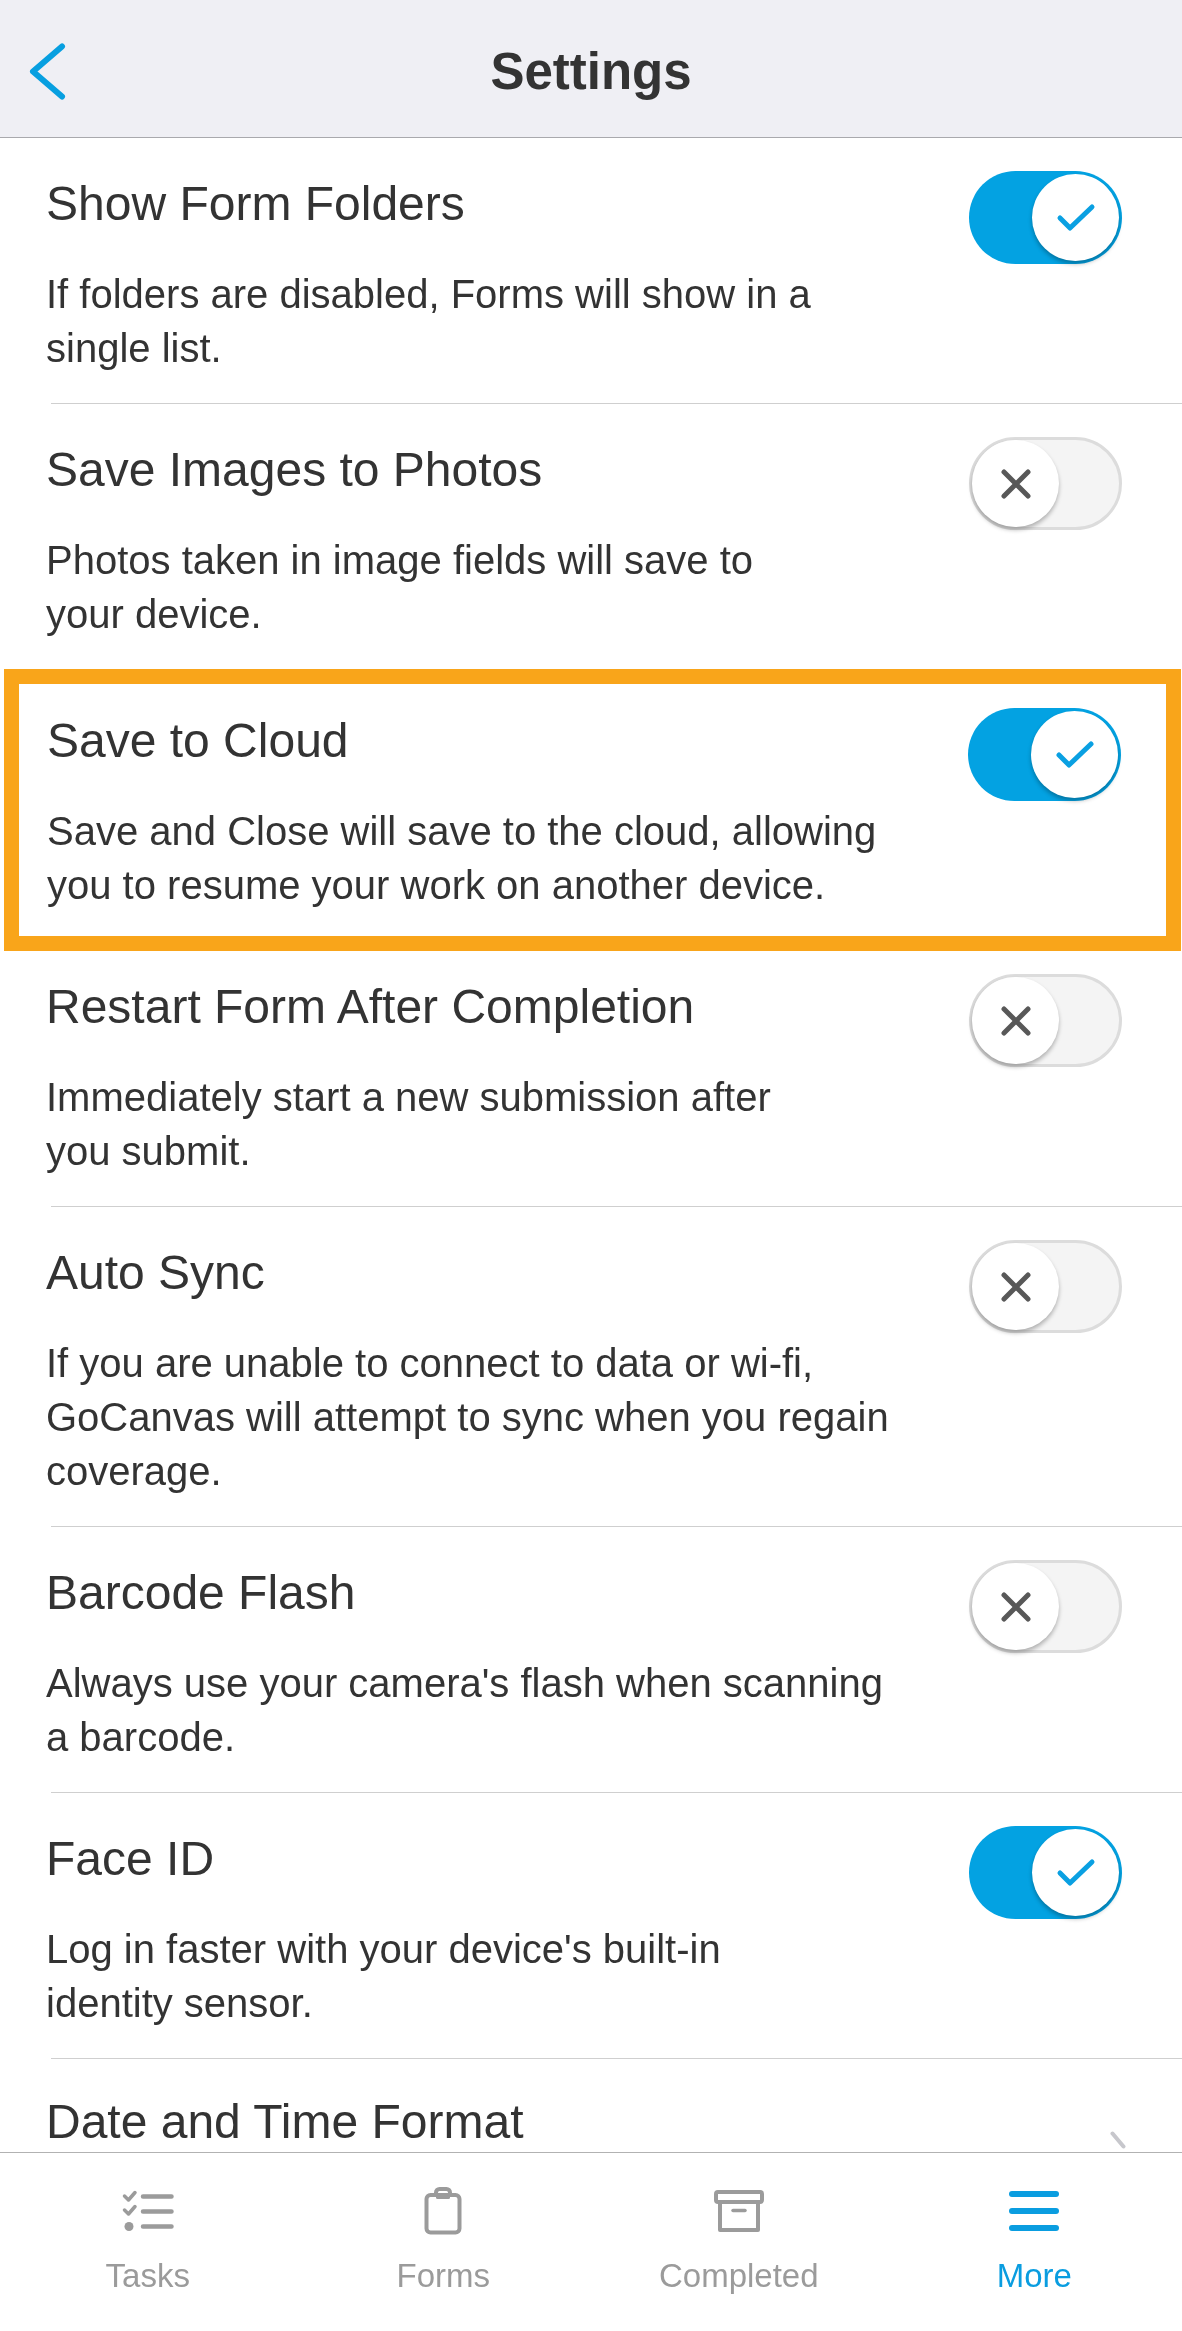 This screenshot has width=1182, height=2331. I want to click on setting-title: Restart Form After Completion, so click(371, 1007).